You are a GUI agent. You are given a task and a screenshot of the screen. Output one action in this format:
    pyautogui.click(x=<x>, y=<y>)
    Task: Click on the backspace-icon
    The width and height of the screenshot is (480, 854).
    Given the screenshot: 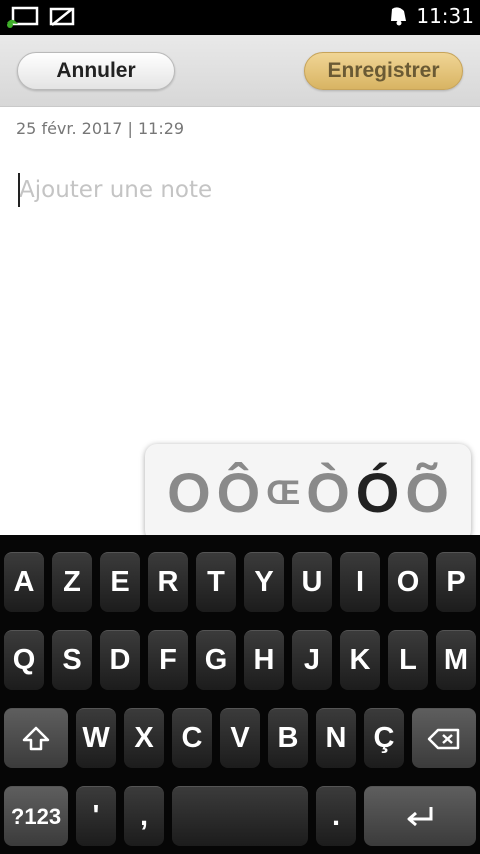 What is the action you would take?
    pyautogui.click(x=443, y=738)
    